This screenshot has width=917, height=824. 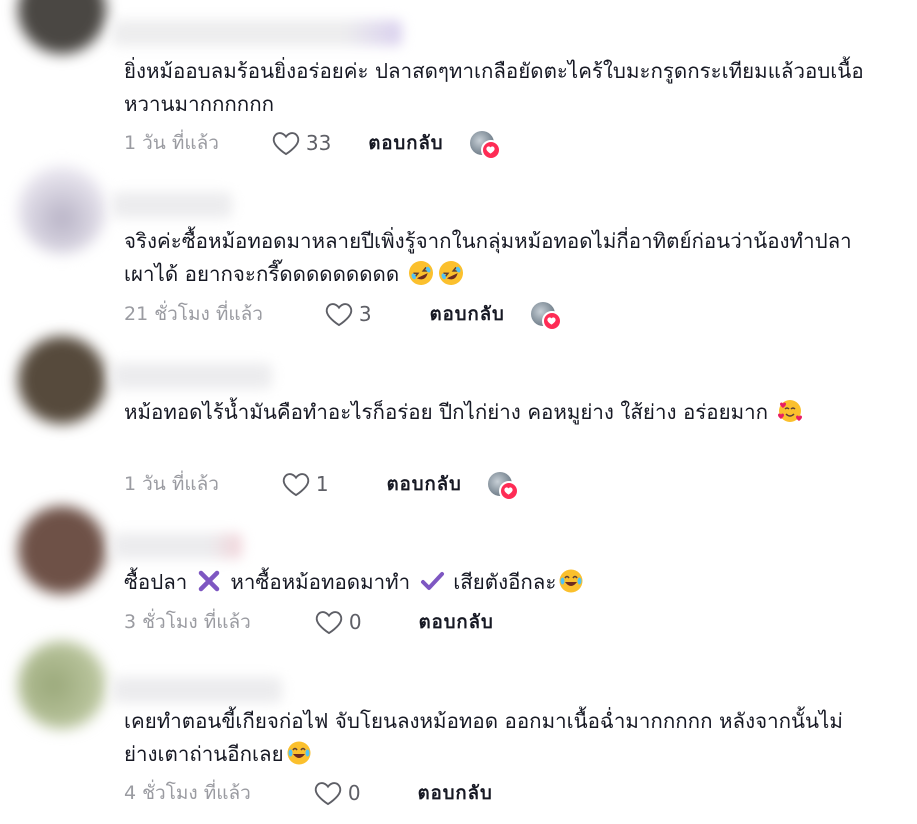 What do you see at coordinates (505, 582) in the screenshot?
I see `comment-text-part: เสียตังอีกละ` at bounding box center [505, 582].